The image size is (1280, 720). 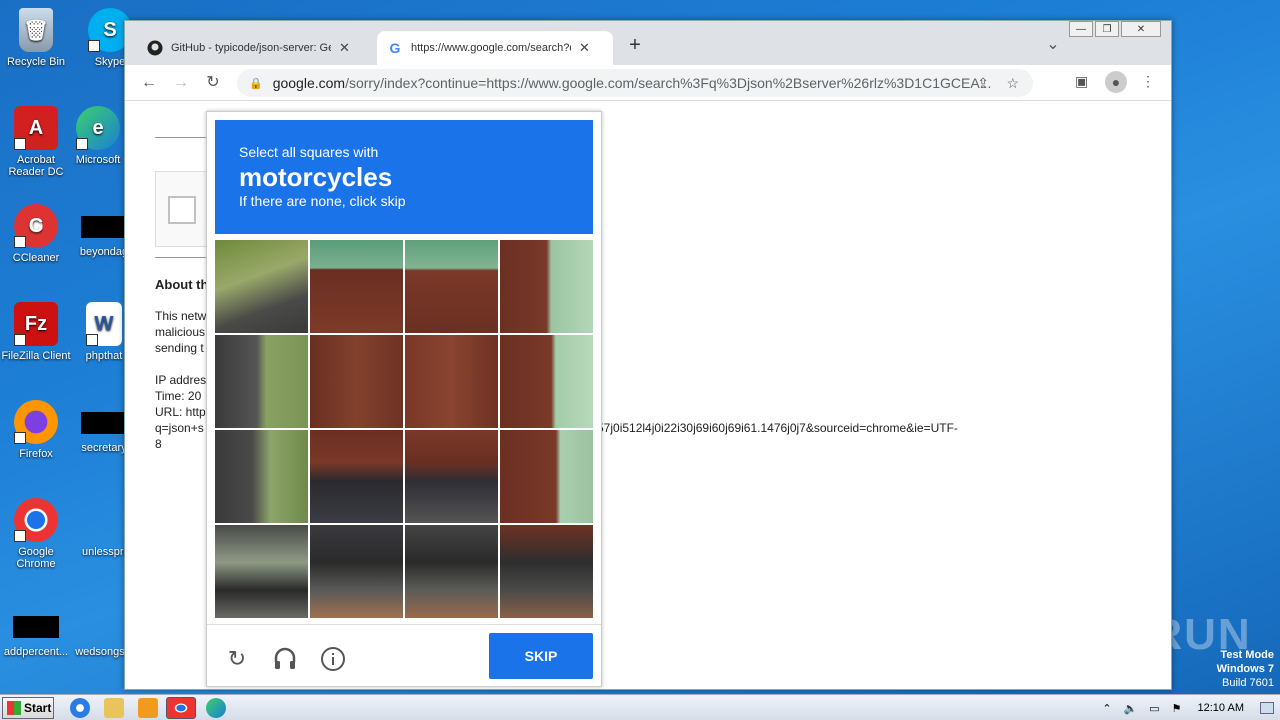 I want to click on reload-challenge-icon: ↻, so click(x=237, y=659).